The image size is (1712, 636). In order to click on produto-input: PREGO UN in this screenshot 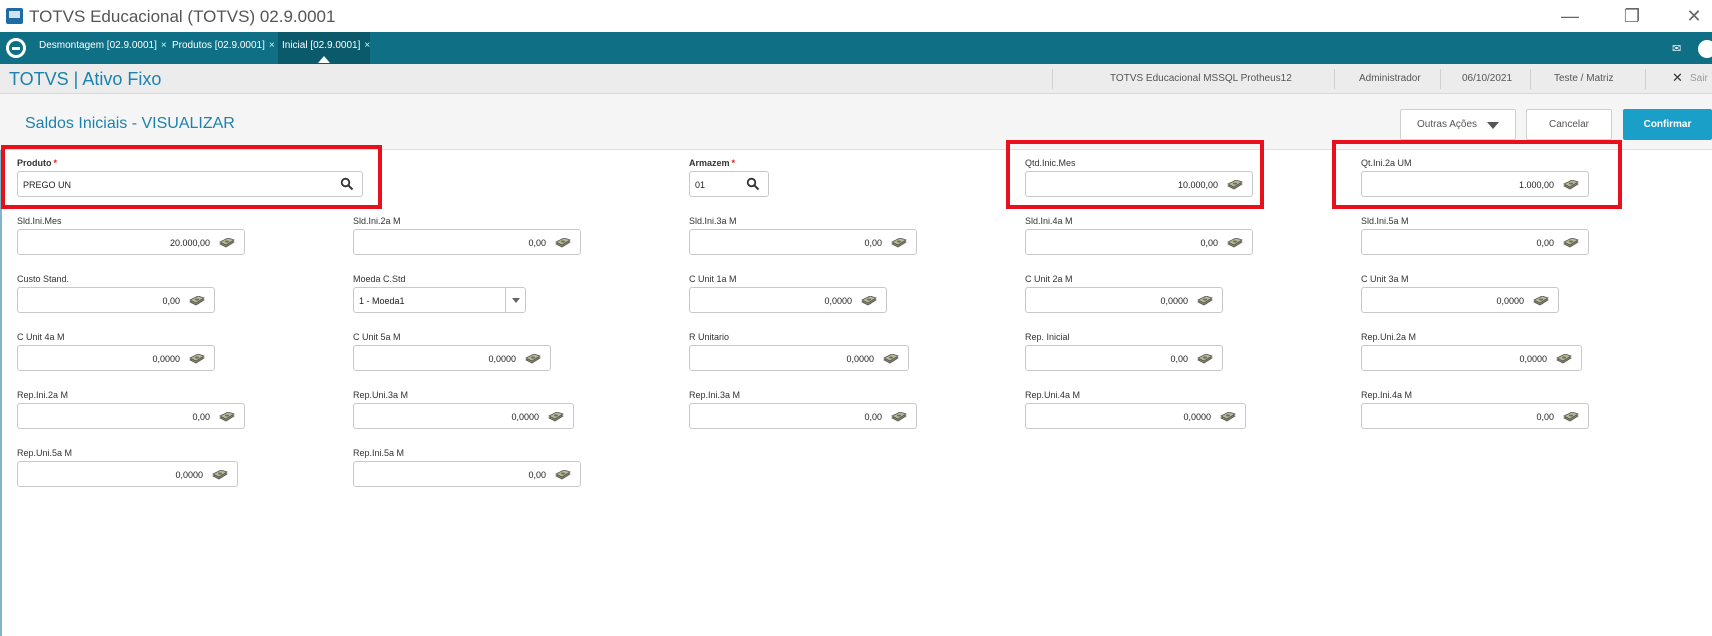, I will do `click(190, 184)`.